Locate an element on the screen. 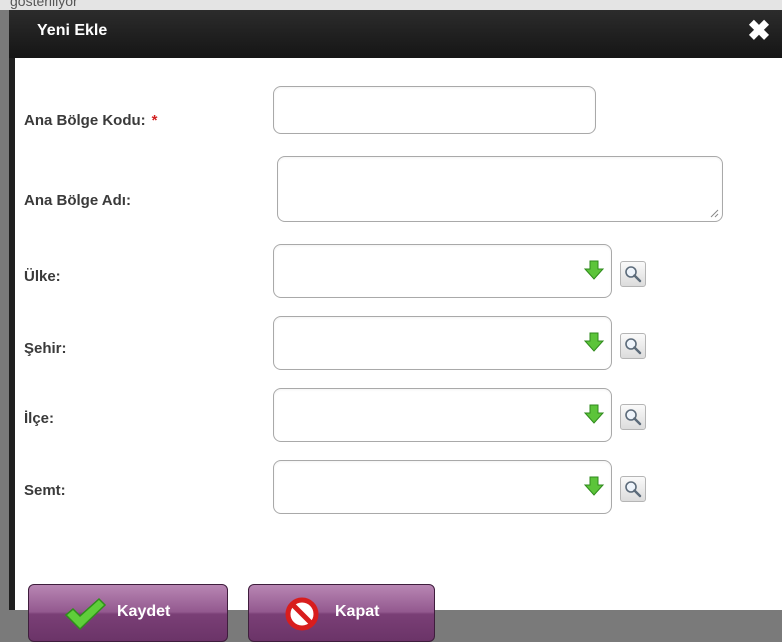  close-button-label: Kapat is located at coordinates (357, 611).